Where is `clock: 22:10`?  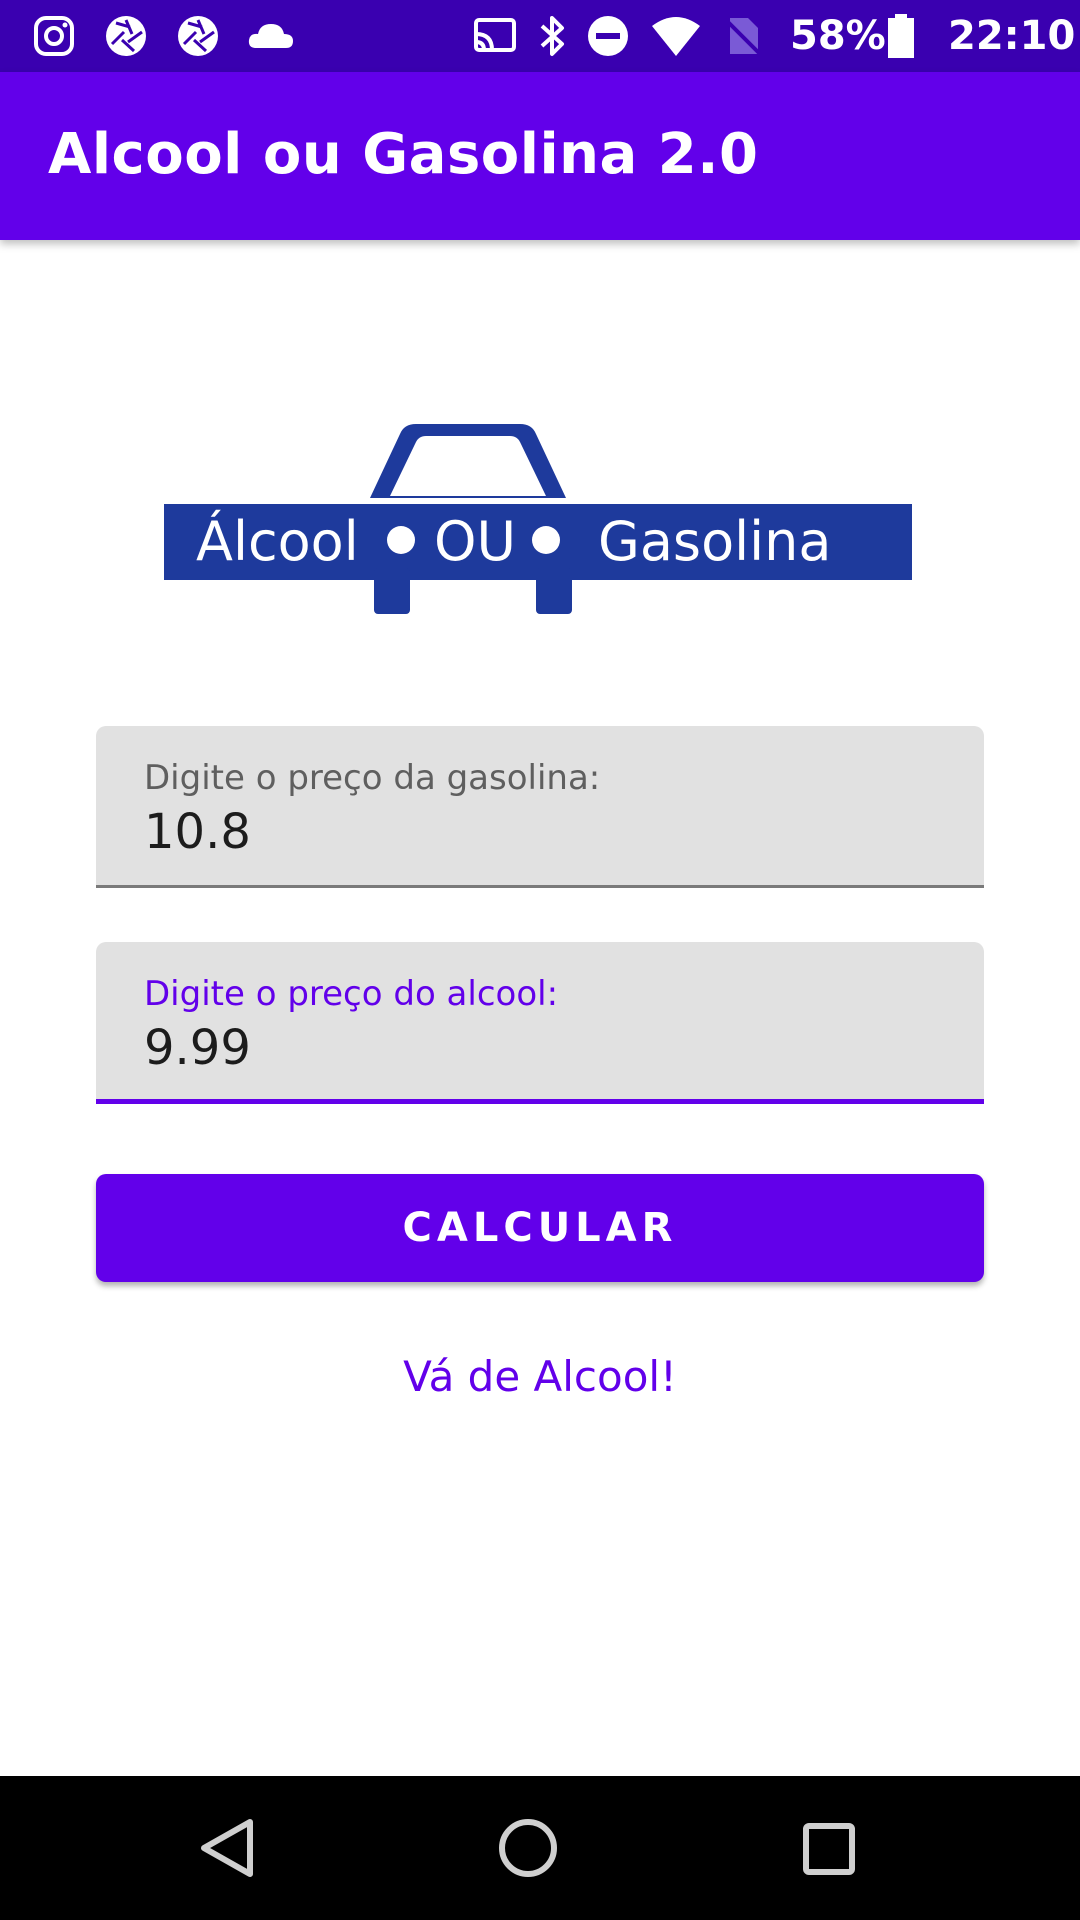
clock: 22:10 is located at coordinates (1012, 36).